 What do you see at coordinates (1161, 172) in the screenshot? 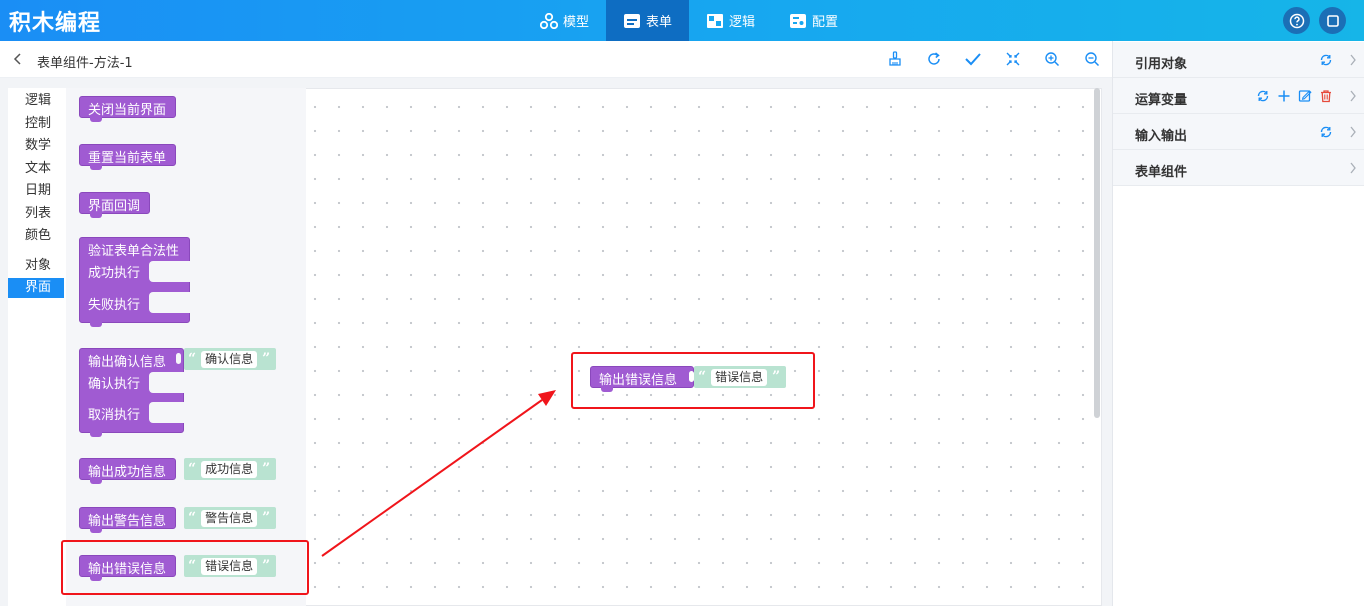
I see `panel-label: 表单组件` at bounding box center [1161, 172].